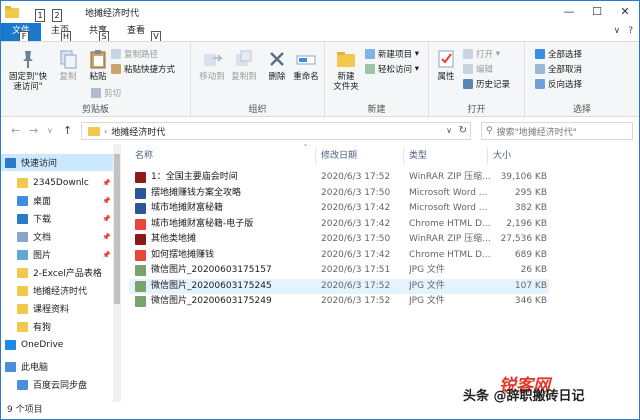 The height and width of the screenshot is (420, 640). I want to click on easy-access-icon, so click(370, 69).